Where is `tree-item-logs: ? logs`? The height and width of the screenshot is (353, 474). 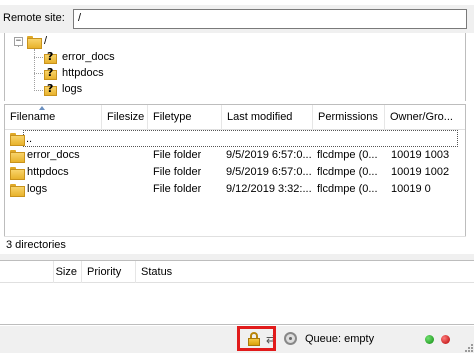
tree-item-logs: ? logs is located at coordinates (63, 89).